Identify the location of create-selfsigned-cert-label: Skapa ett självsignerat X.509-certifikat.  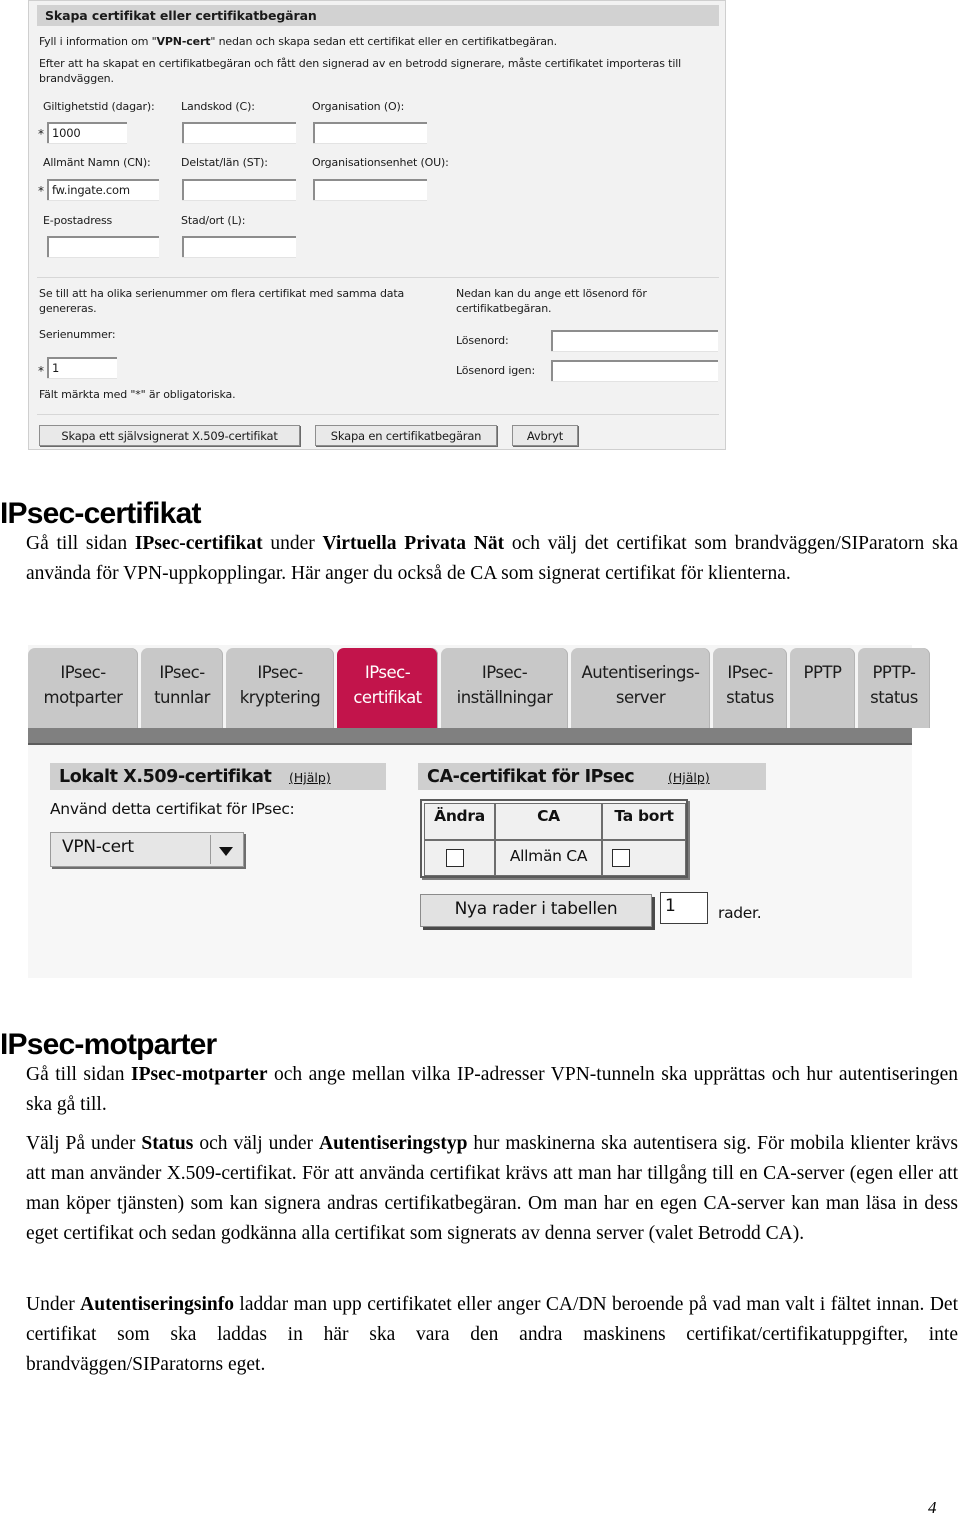
(169, 436).